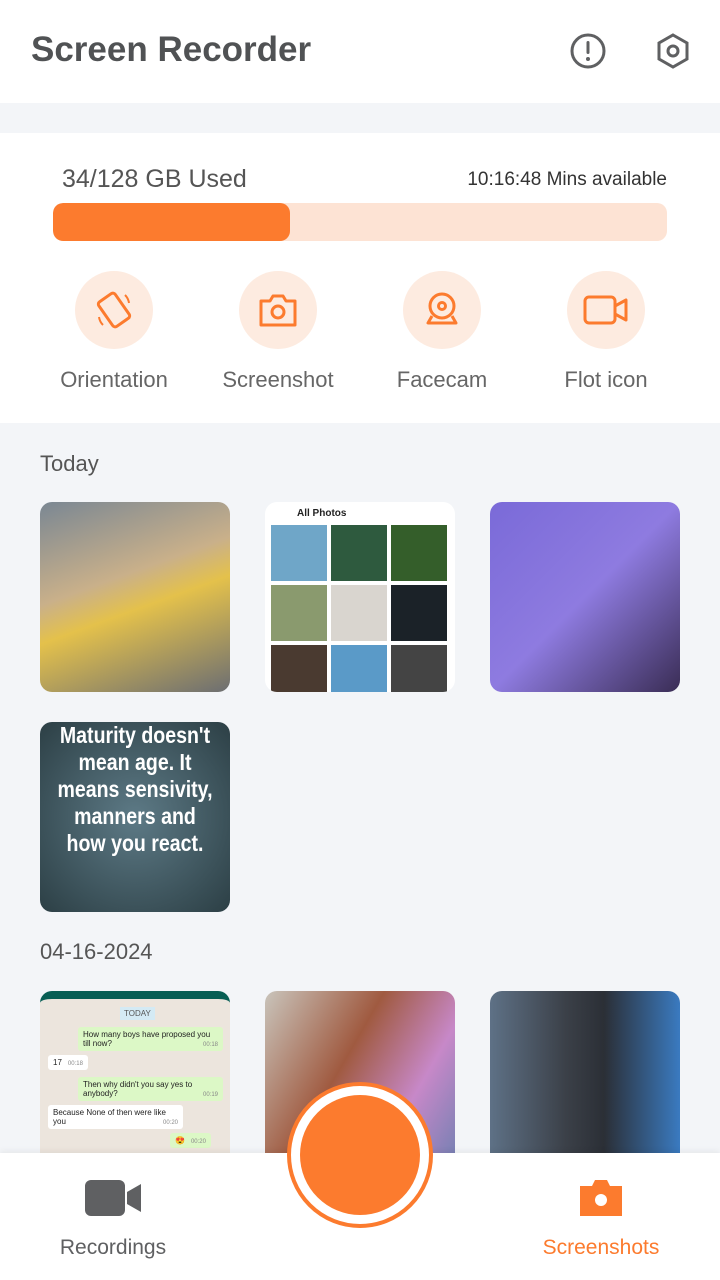 The image size is (720, 1280). I want to click on nav-recordings-label: Recordings, so click(113, 1247).